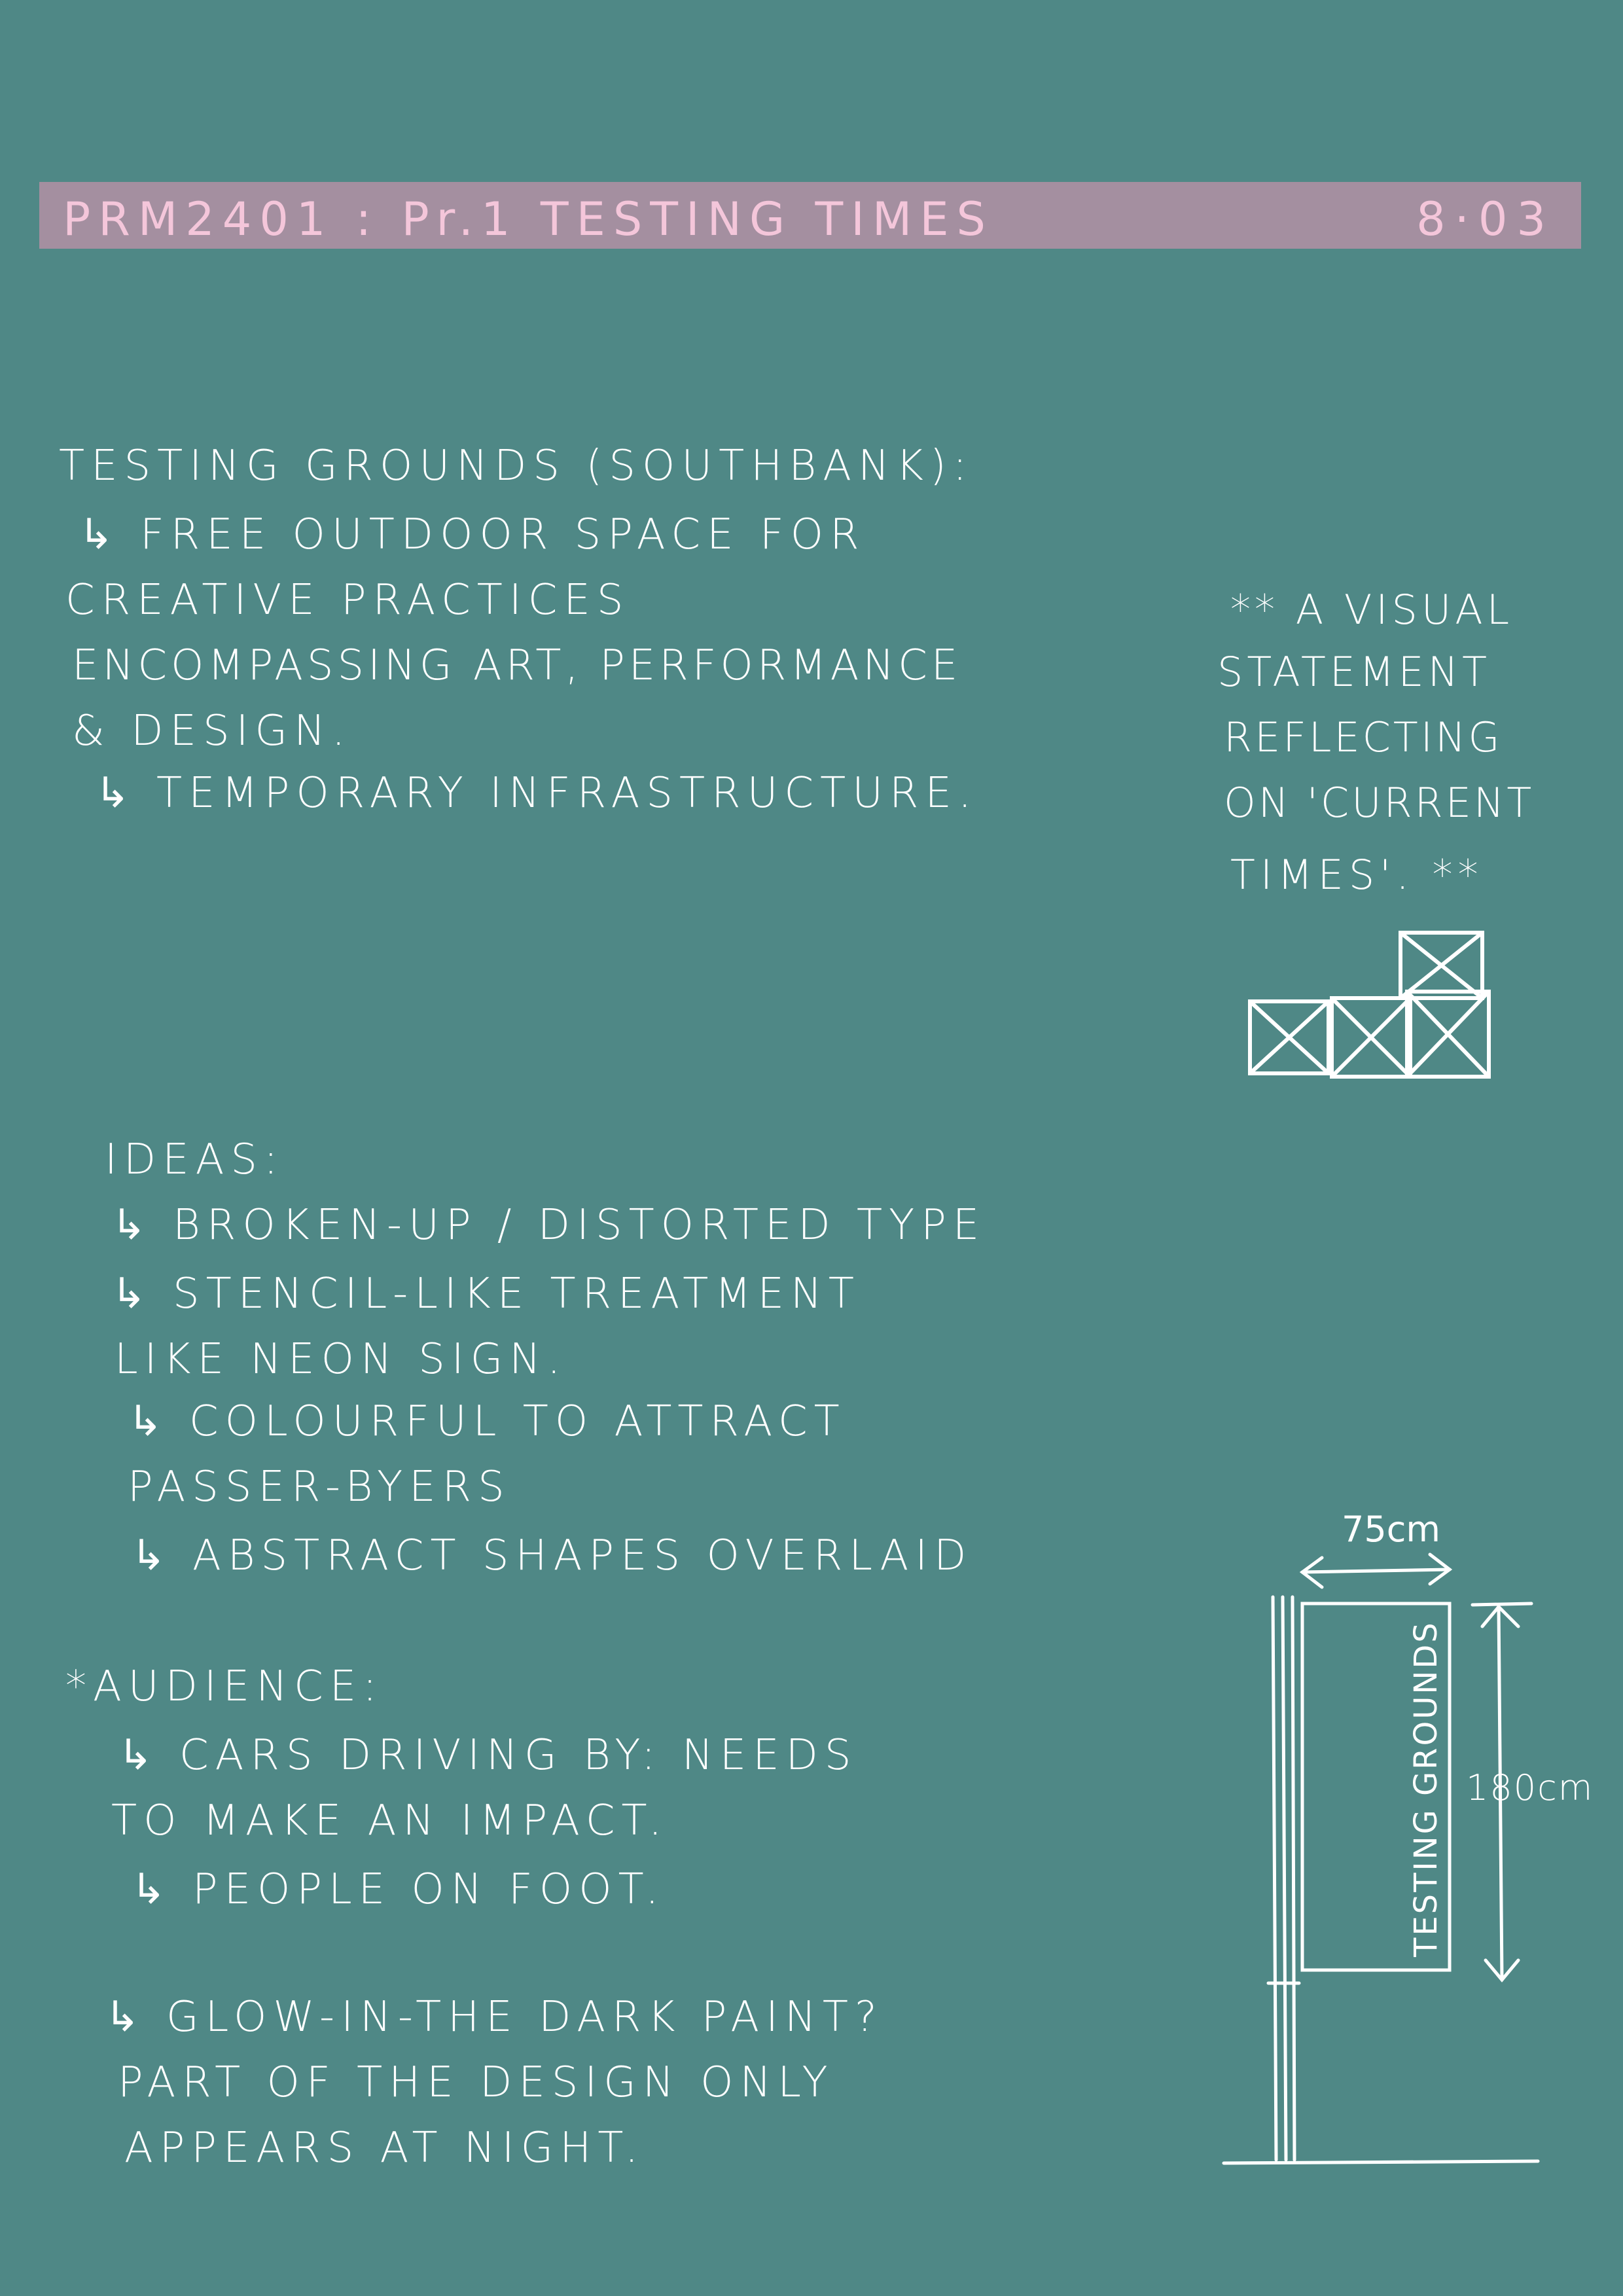 Image resolution: width=1623 pixels, height=2296 pixels. I want to click on testing-grounds-heading: TESTING GROUNDS (SOUTHBANK):, so click(516, 466).